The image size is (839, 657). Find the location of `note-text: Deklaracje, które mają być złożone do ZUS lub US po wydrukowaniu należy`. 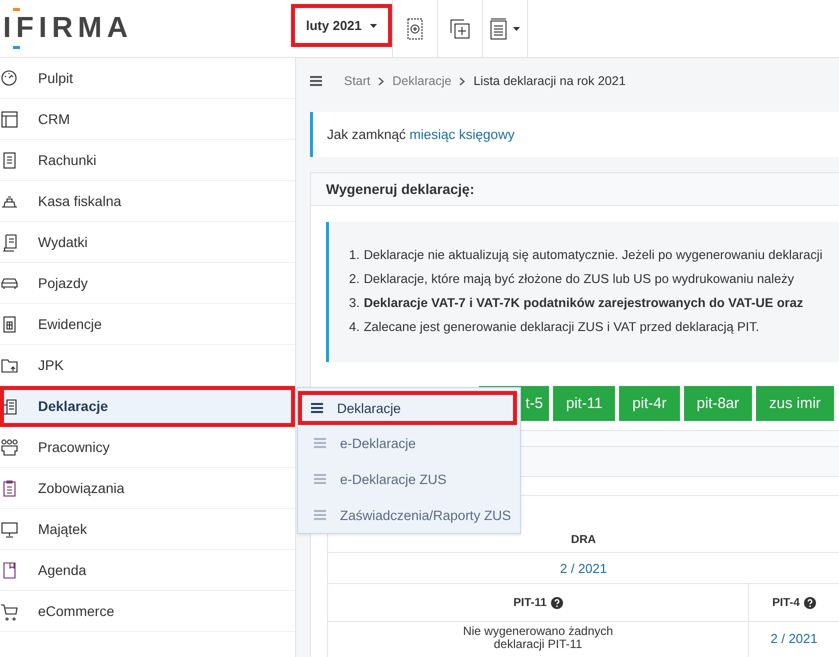

note-text: Deklaracje, które mają być złożone do ZUS lub US po wydrukowaniu należy is located at coordinates (579, 278).